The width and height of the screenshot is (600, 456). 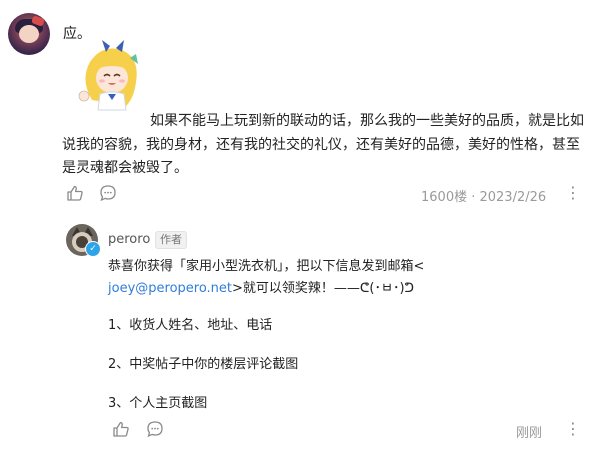 What do you see at coordinates (158, 403) in the screenshot?
I see `info-item: 3、个人主页截图` at bounding box center [158, 403].